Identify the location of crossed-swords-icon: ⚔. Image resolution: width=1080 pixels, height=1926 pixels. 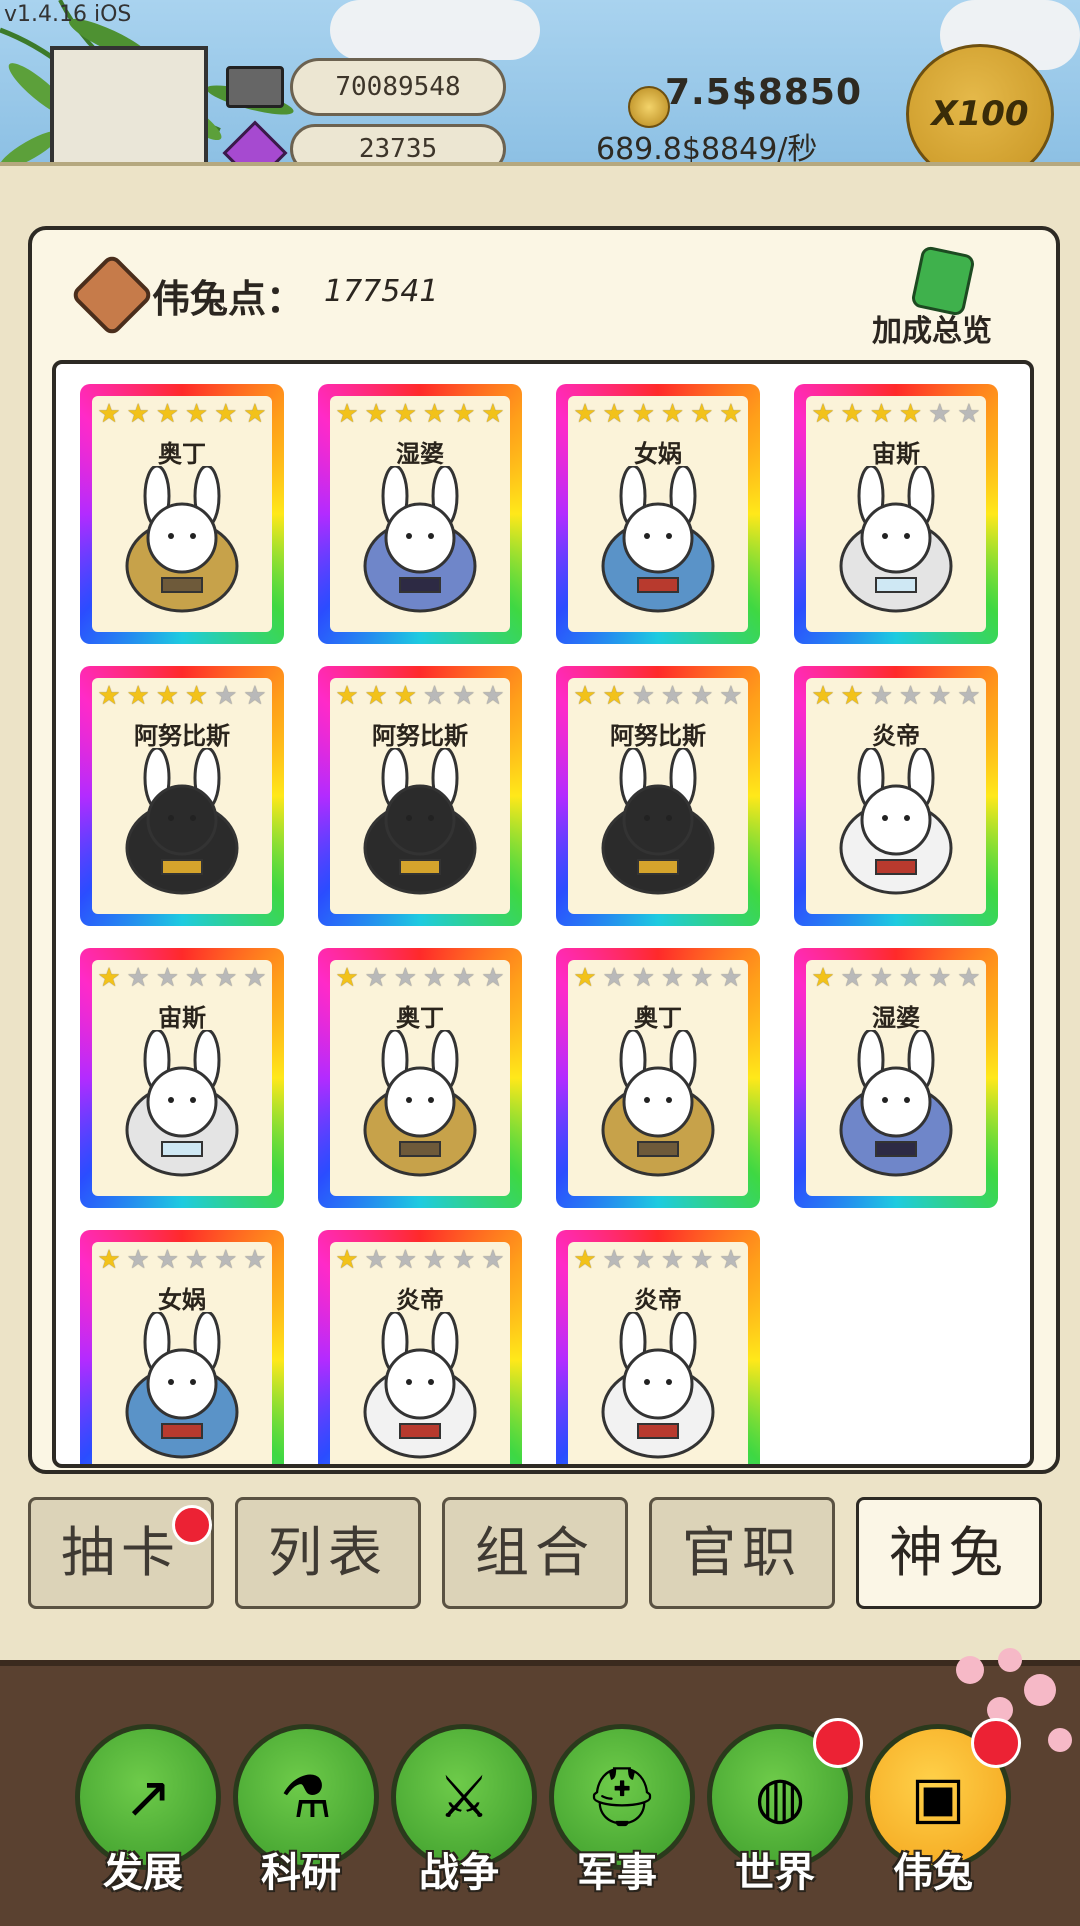
(464, 1797).